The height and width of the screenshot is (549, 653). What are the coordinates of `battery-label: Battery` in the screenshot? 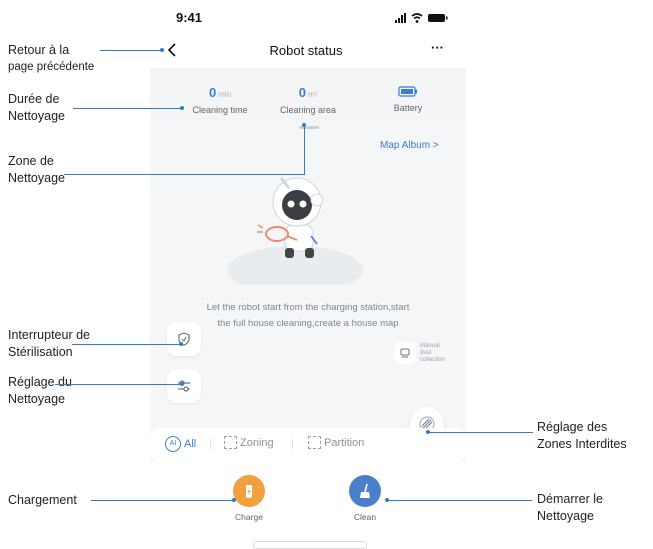 It's located at (408, 108).